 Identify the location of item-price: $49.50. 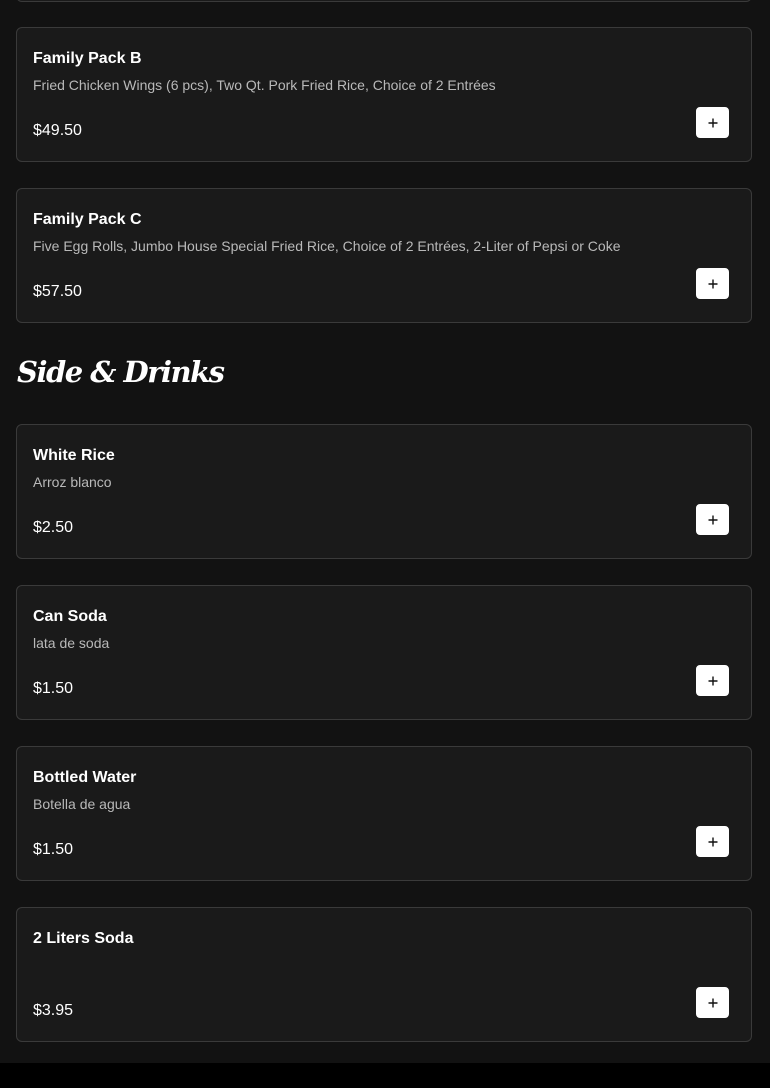
(57, 130).